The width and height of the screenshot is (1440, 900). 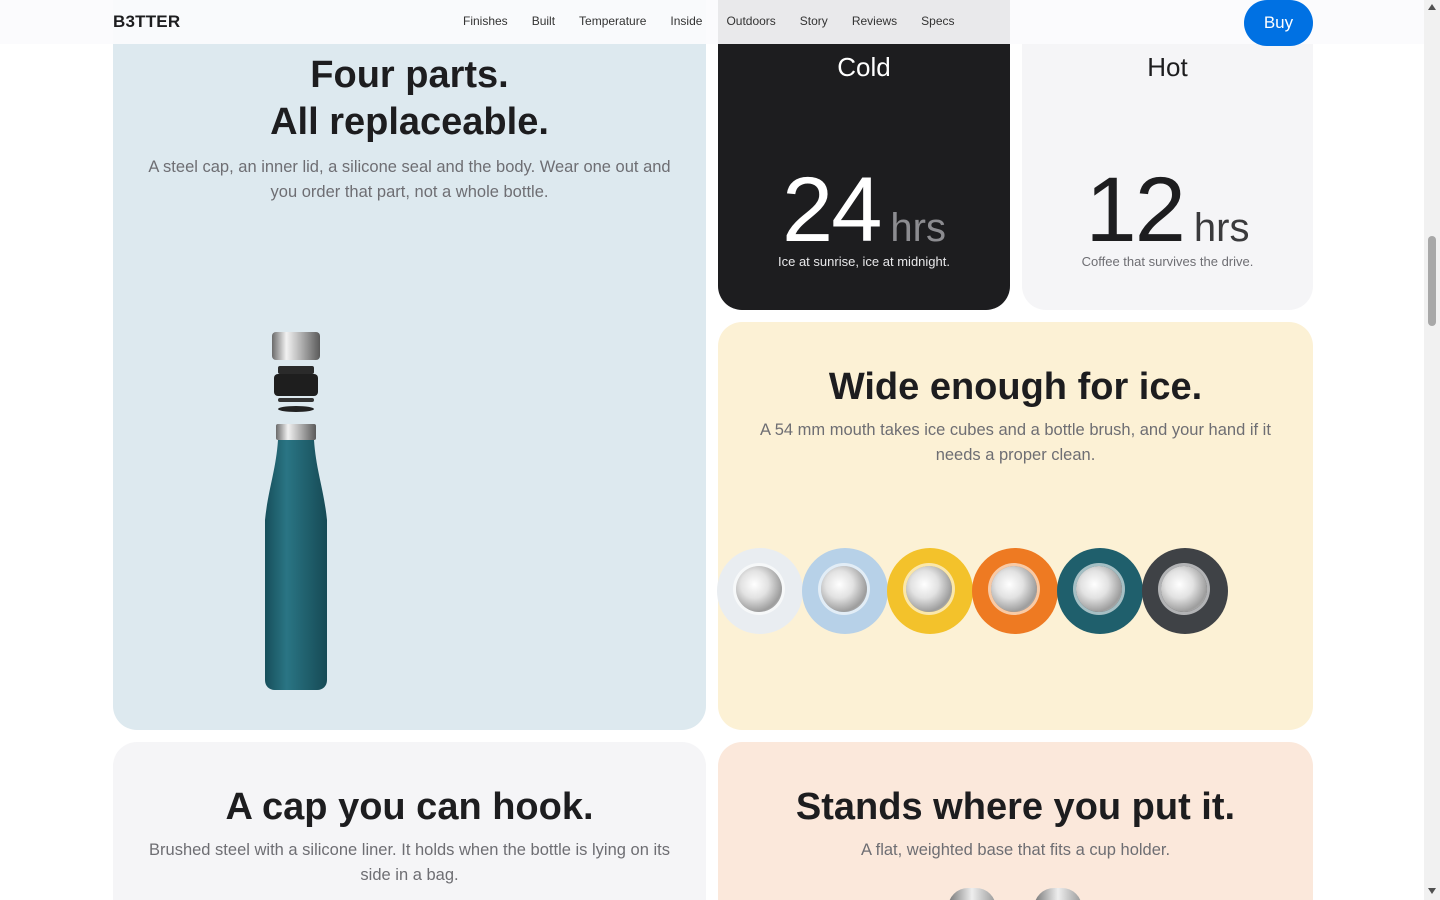 What do you see at coordinates (1432, 450) in the screenshot?
I see `page-scrollbar` at bounding box center [1432, 450].